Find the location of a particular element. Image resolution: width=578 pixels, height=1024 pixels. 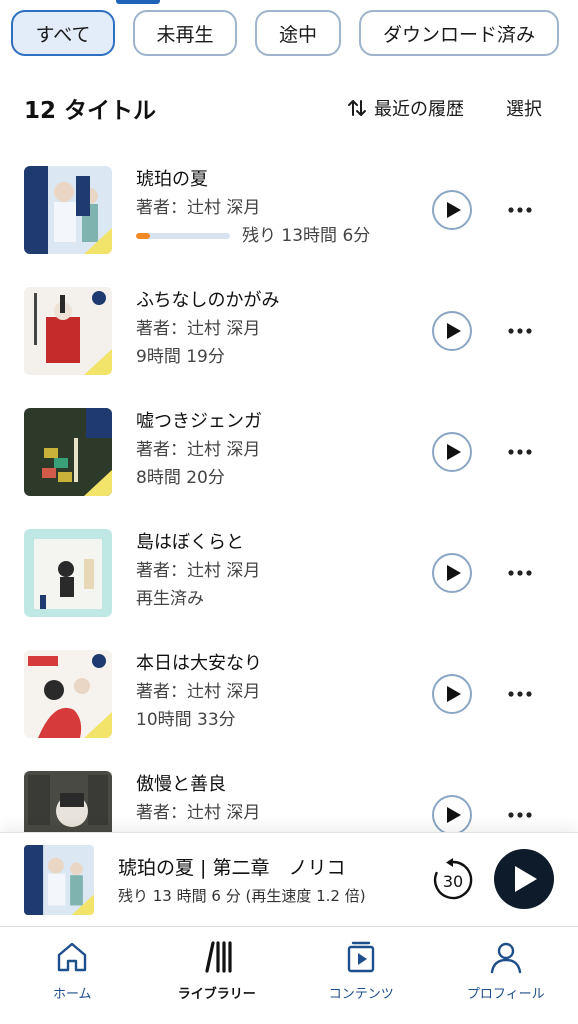

nav-content: コンテンツ is located at coordinates (361, 975).